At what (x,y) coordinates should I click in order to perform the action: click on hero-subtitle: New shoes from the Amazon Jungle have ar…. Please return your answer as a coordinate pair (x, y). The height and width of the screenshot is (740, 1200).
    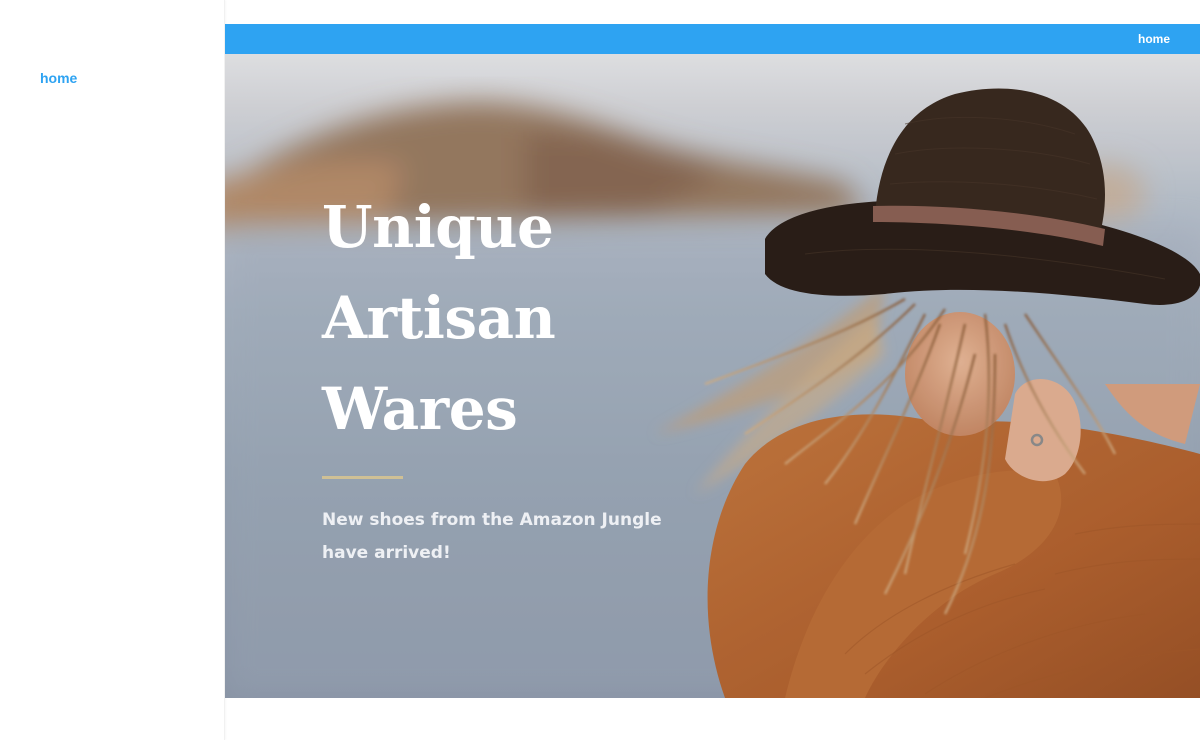
    Looking at the image, I should click on (492, 536).